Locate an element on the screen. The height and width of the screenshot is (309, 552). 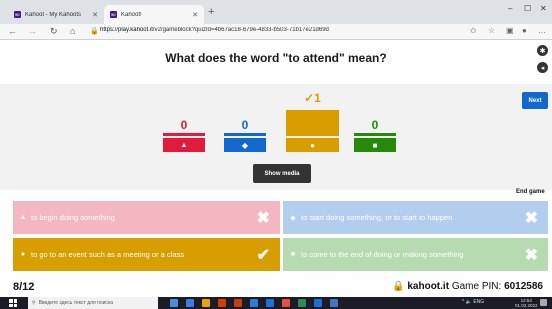
check-icon: ✔ is located at coordinates (263, 255).